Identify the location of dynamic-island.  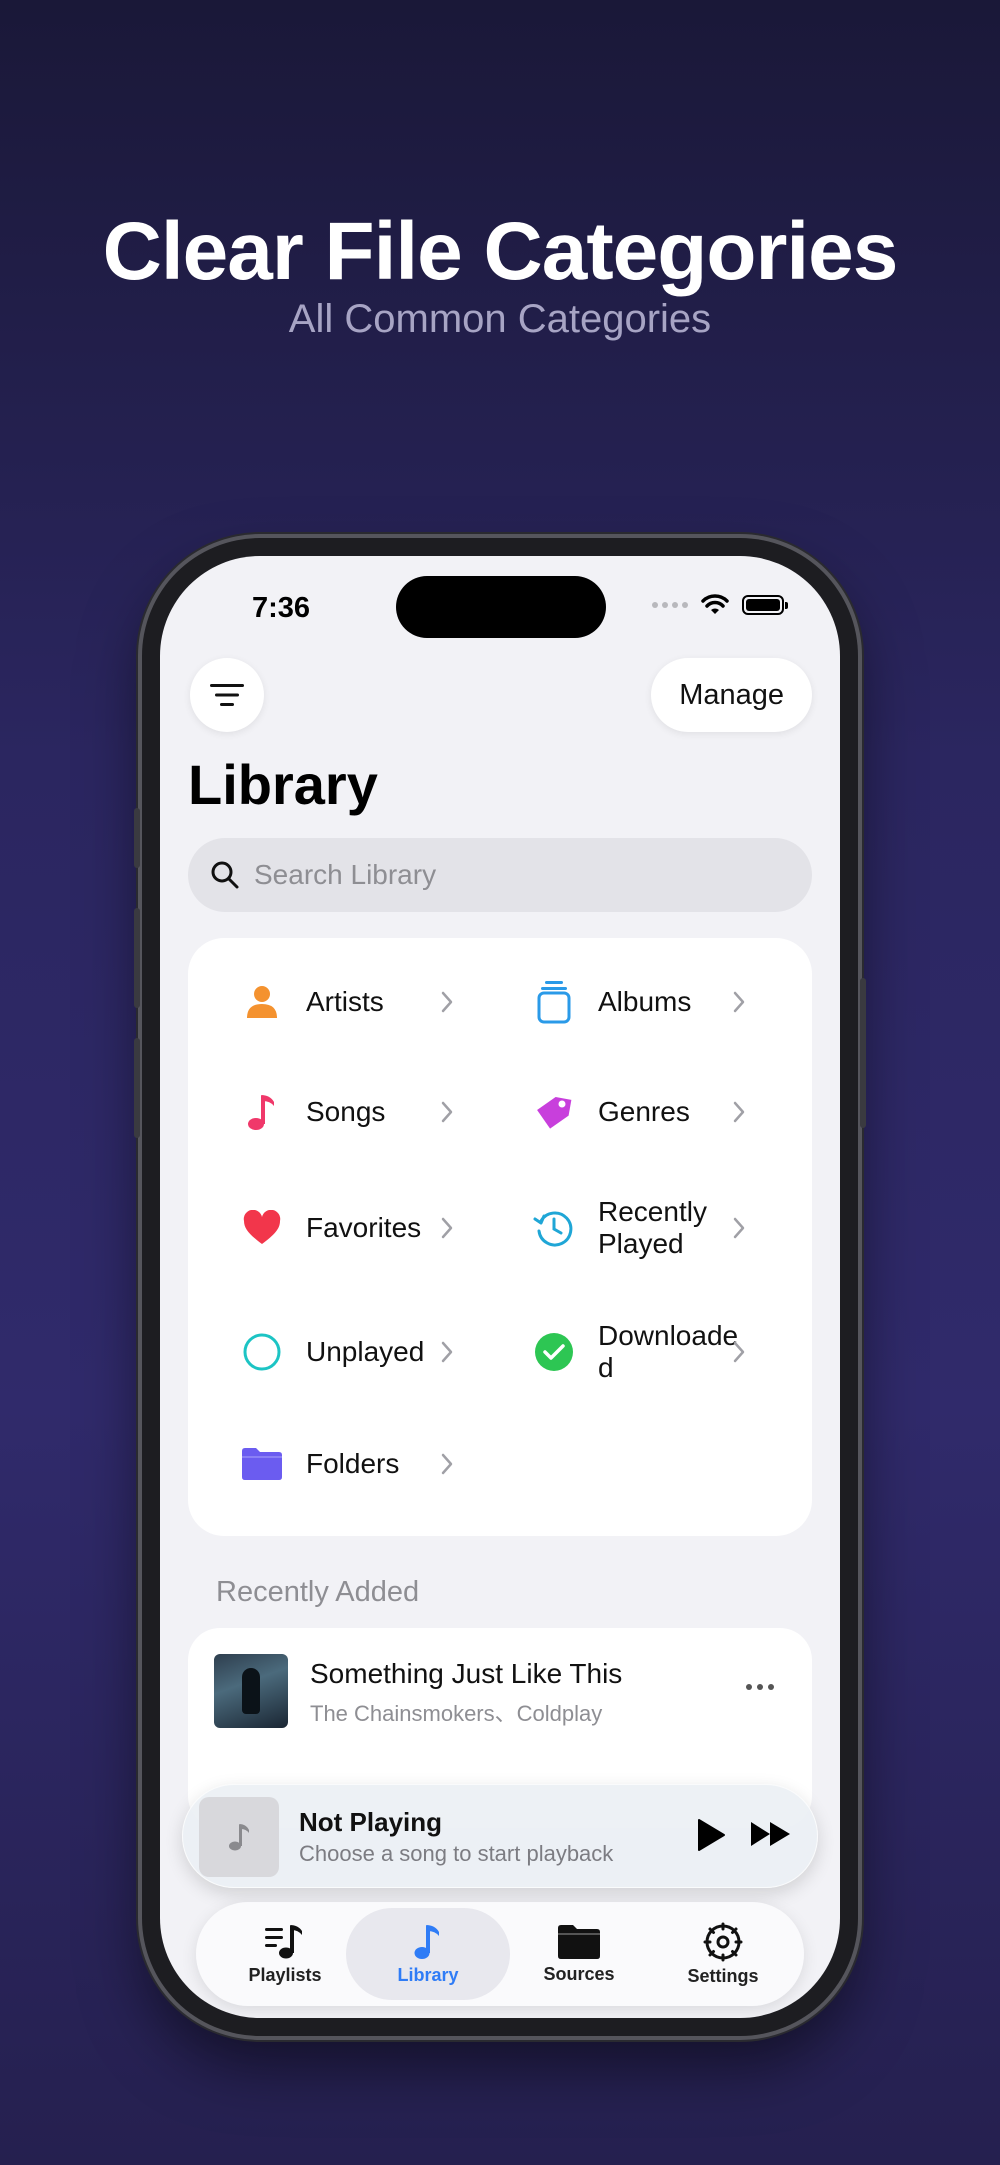
(501, 607).